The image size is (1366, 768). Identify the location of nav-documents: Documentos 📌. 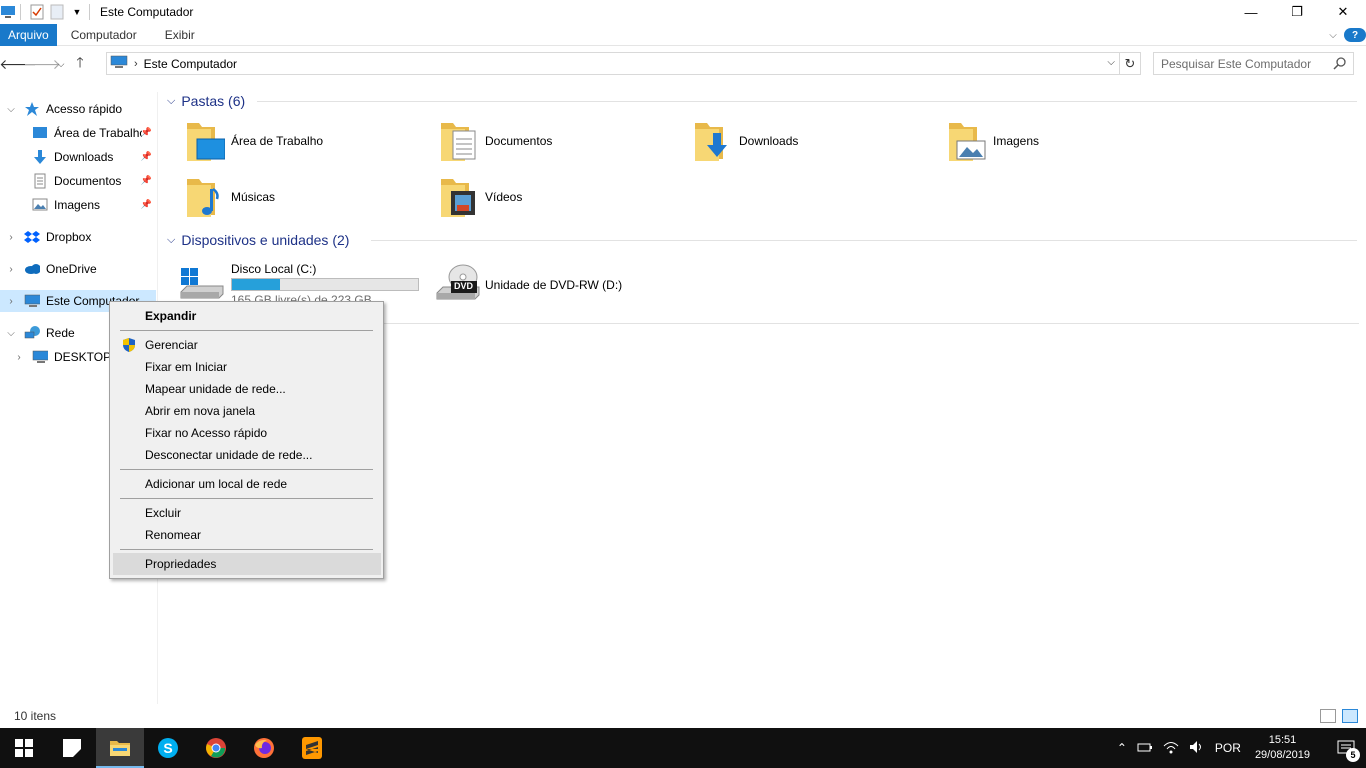
(94, 181).